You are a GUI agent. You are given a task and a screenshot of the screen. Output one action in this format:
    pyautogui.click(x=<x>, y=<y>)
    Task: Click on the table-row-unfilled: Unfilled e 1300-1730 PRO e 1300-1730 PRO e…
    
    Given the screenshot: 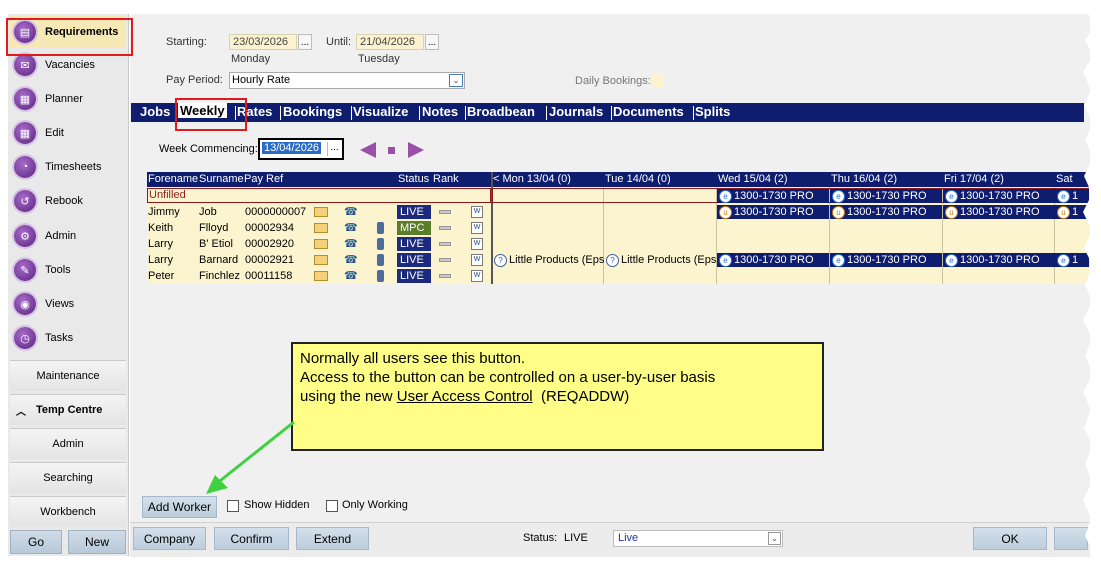 What is the action you would take?
    pyautogui.click(x=618, y=196)
    